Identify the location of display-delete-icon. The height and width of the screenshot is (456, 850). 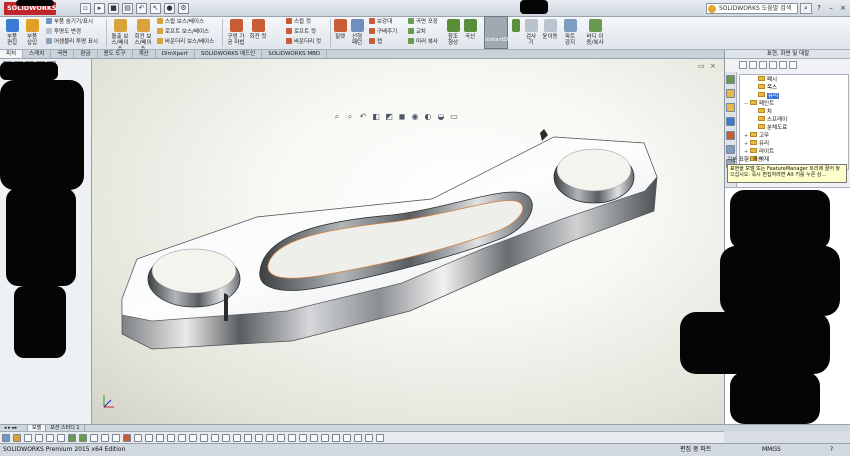
(325, 438).